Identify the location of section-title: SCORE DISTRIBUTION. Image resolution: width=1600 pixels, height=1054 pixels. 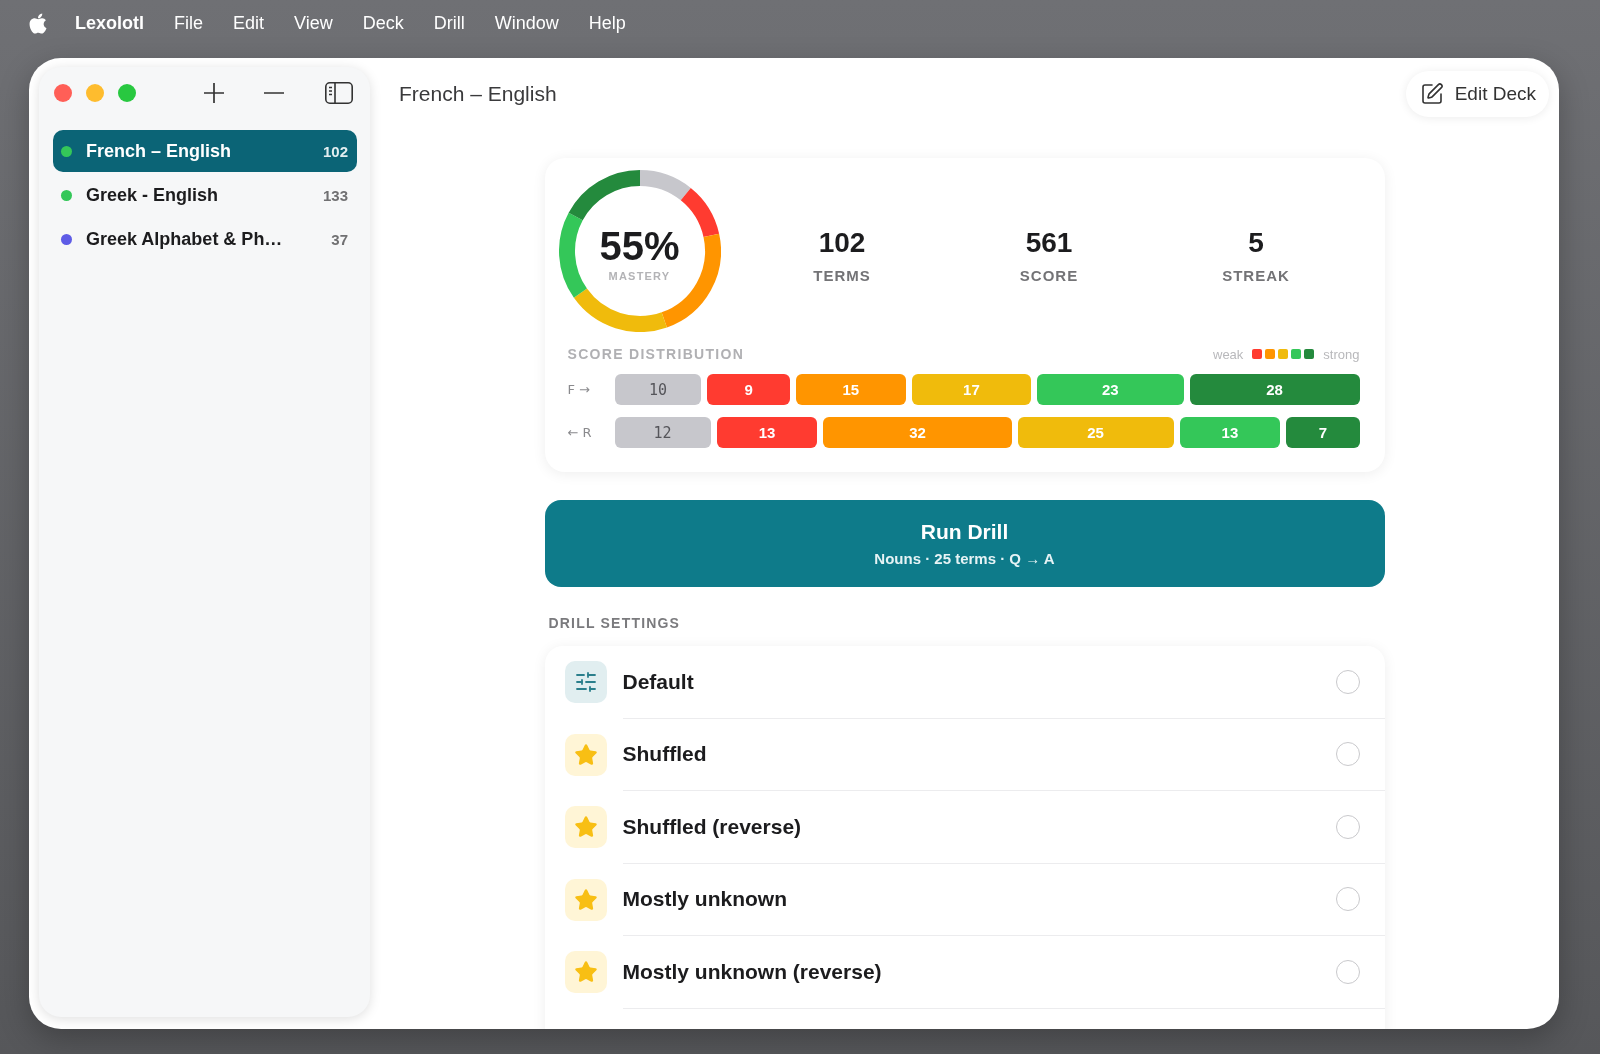
(656, 354).